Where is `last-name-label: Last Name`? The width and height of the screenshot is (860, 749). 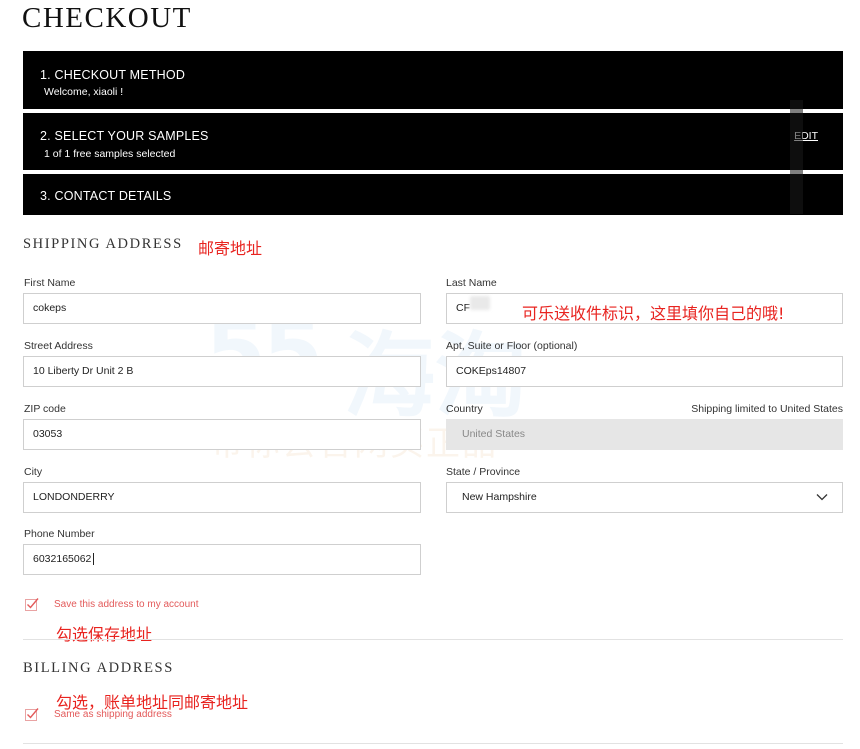 last-name-label: Last Name is located at coordinates (471, 283).